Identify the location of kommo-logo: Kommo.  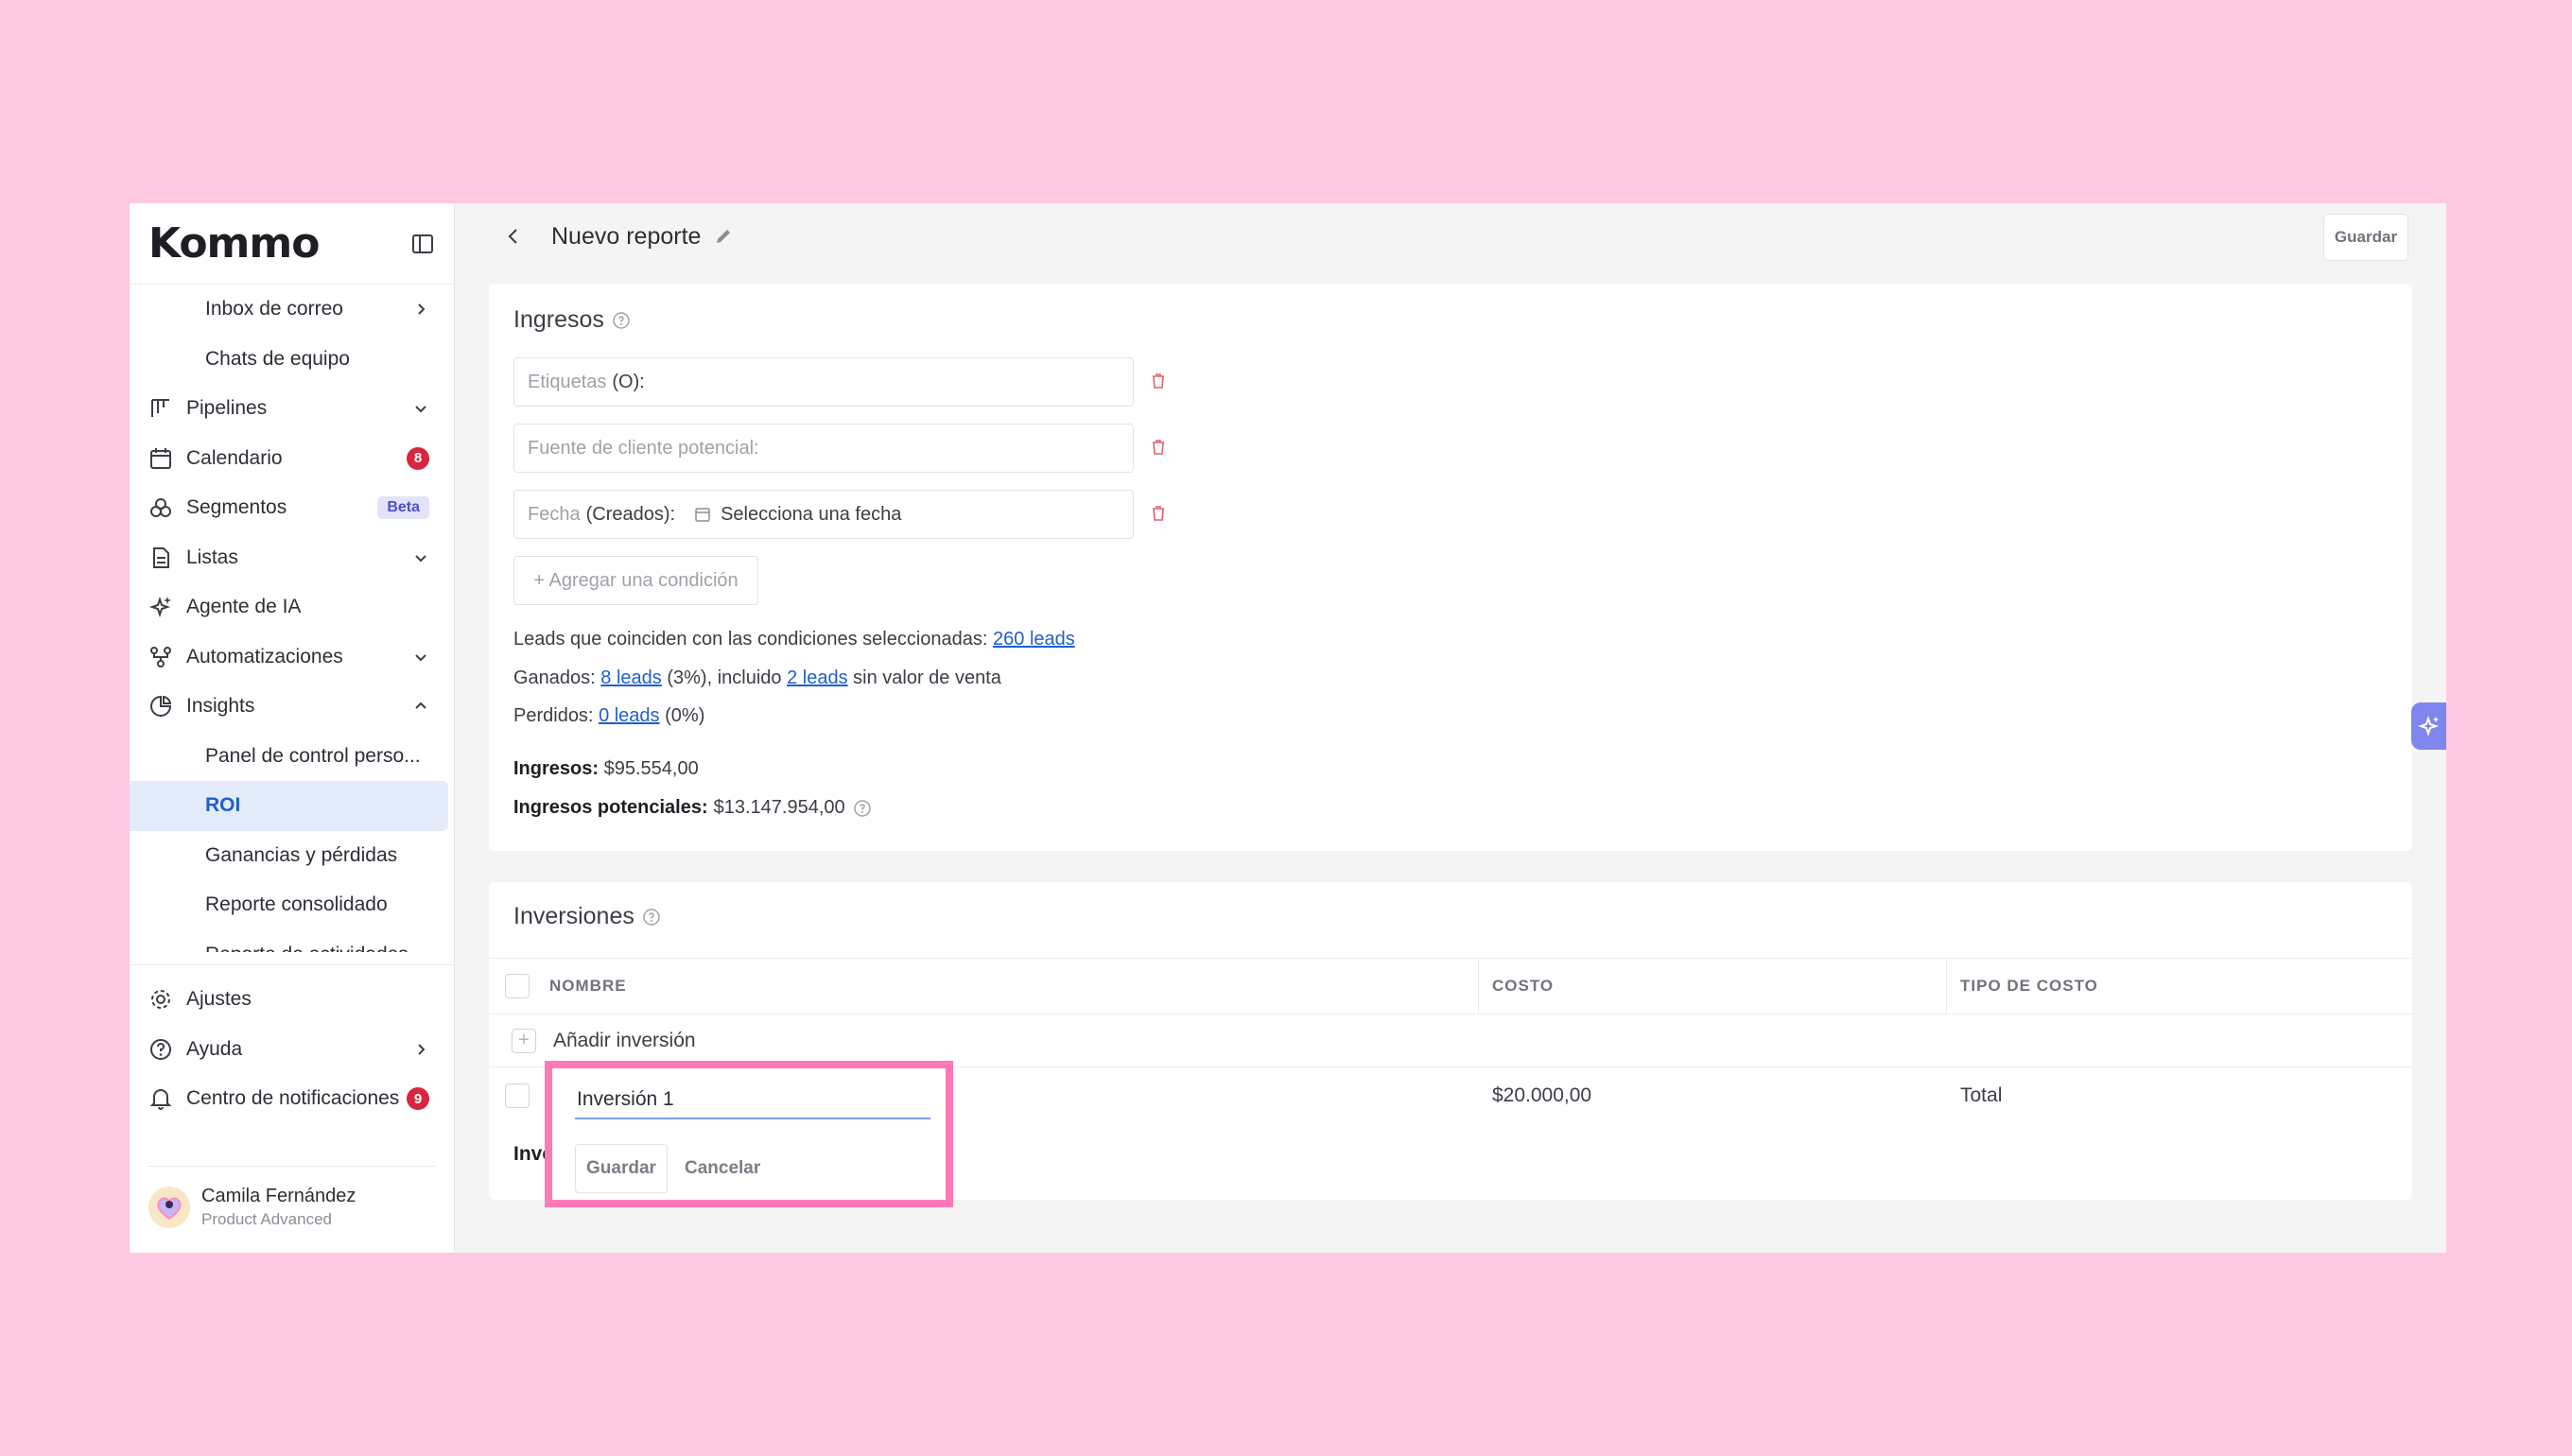
(234, 243).